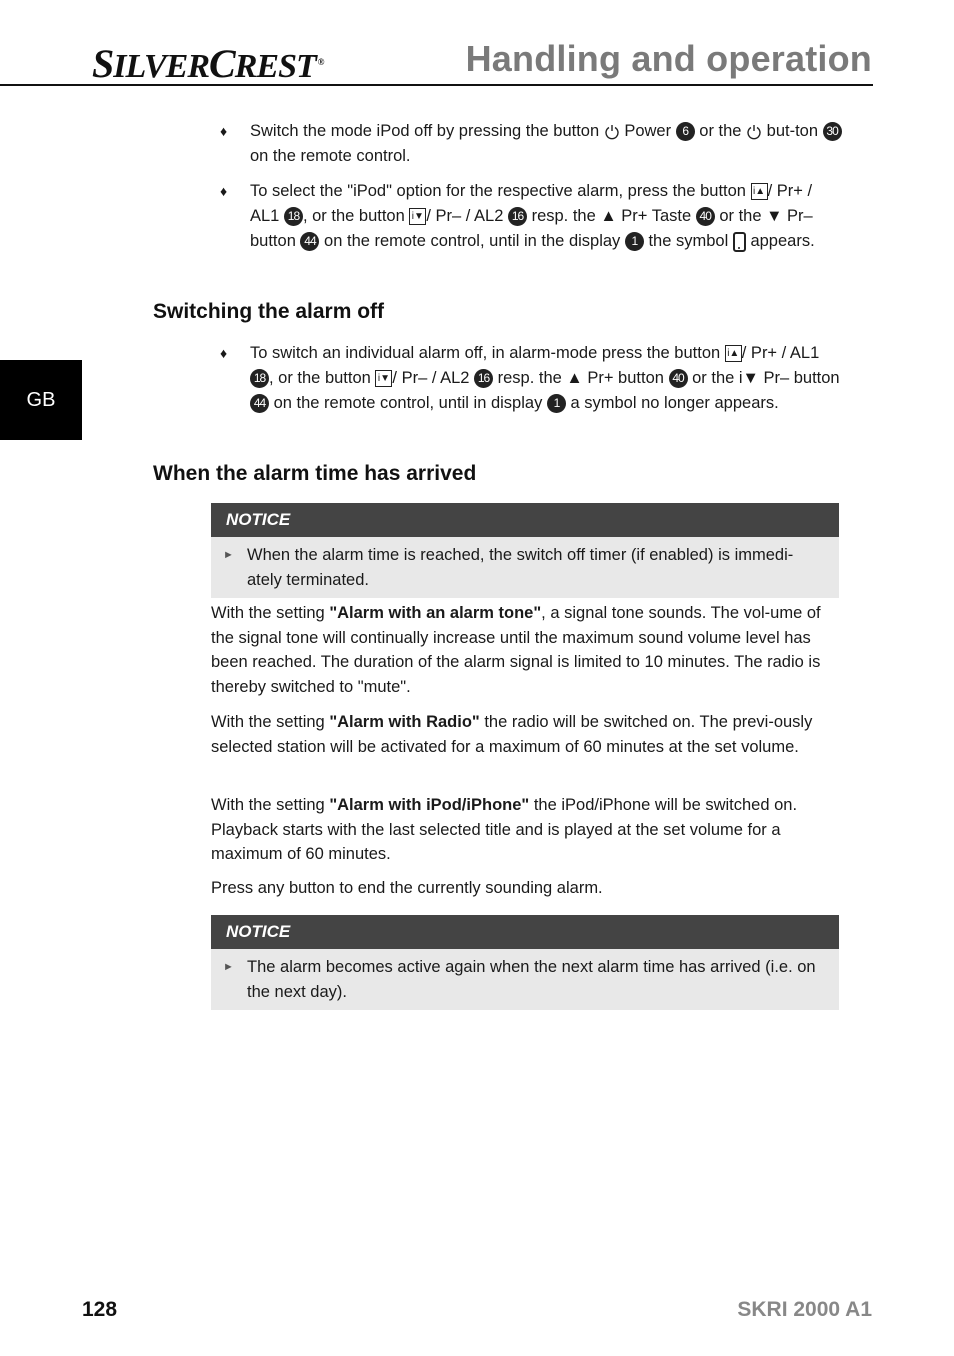 The width and height of the screenshot is (954, 1356). I want to click on model-number: SKRI 2000 A1, so click(804, 1309).